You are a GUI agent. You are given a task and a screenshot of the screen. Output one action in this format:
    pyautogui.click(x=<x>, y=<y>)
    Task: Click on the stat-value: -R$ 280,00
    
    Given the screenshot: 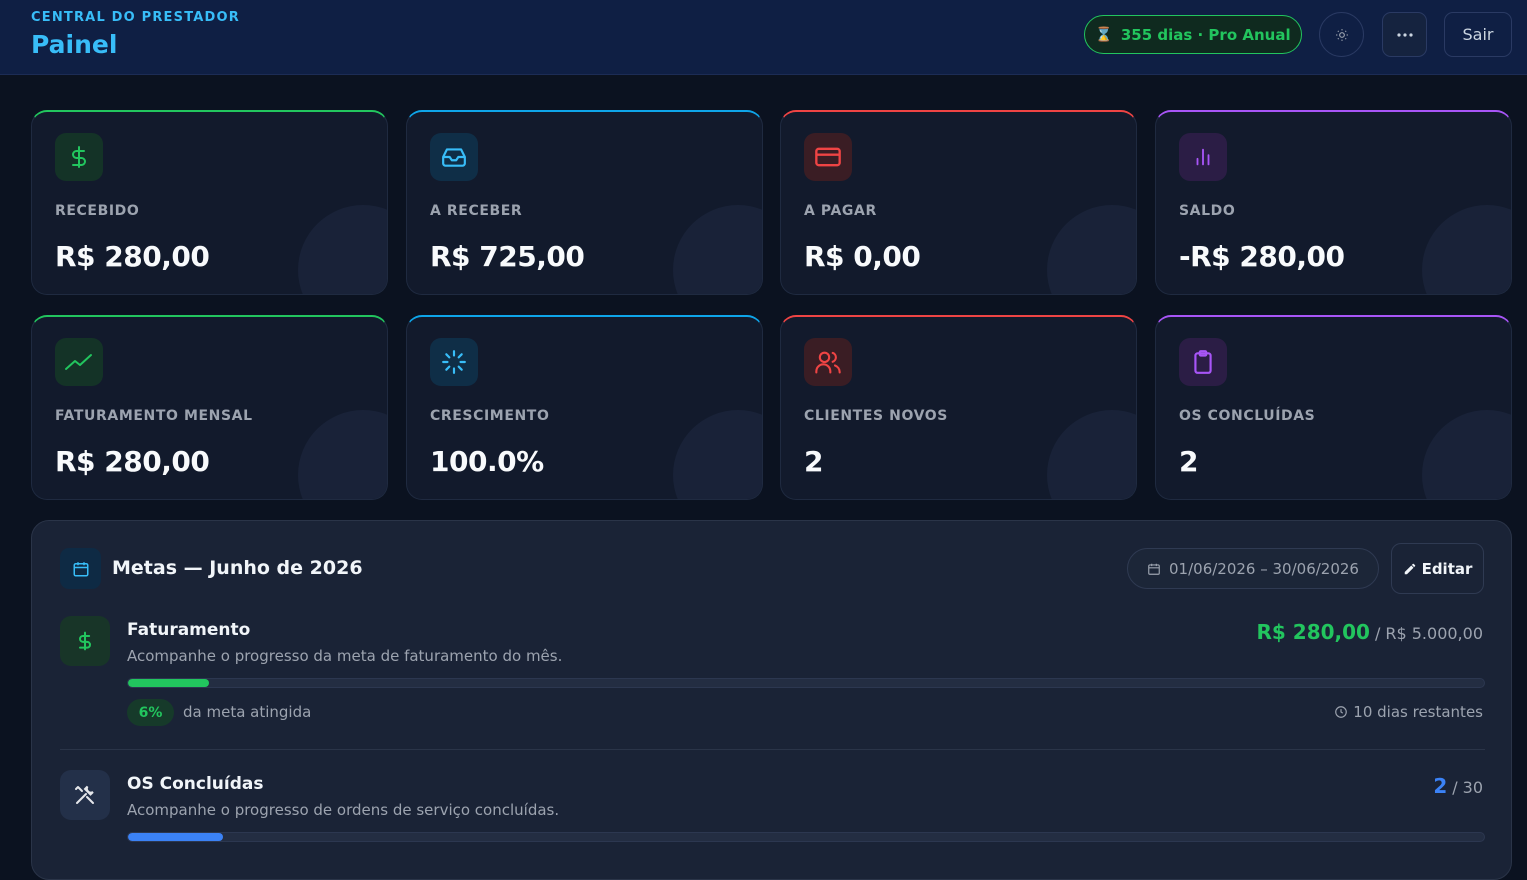 What is the action you would take?
    pyautogui.click(x=1262, y=256)
    